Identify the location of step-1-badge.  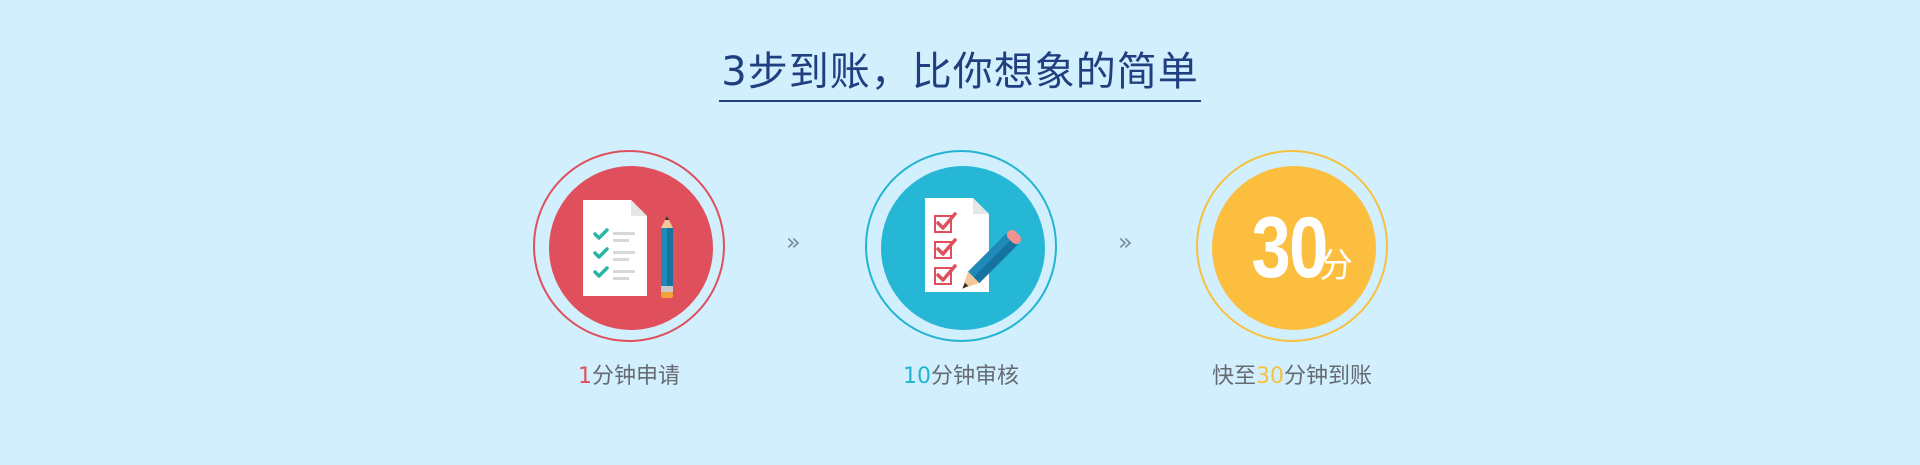
(629, 246).